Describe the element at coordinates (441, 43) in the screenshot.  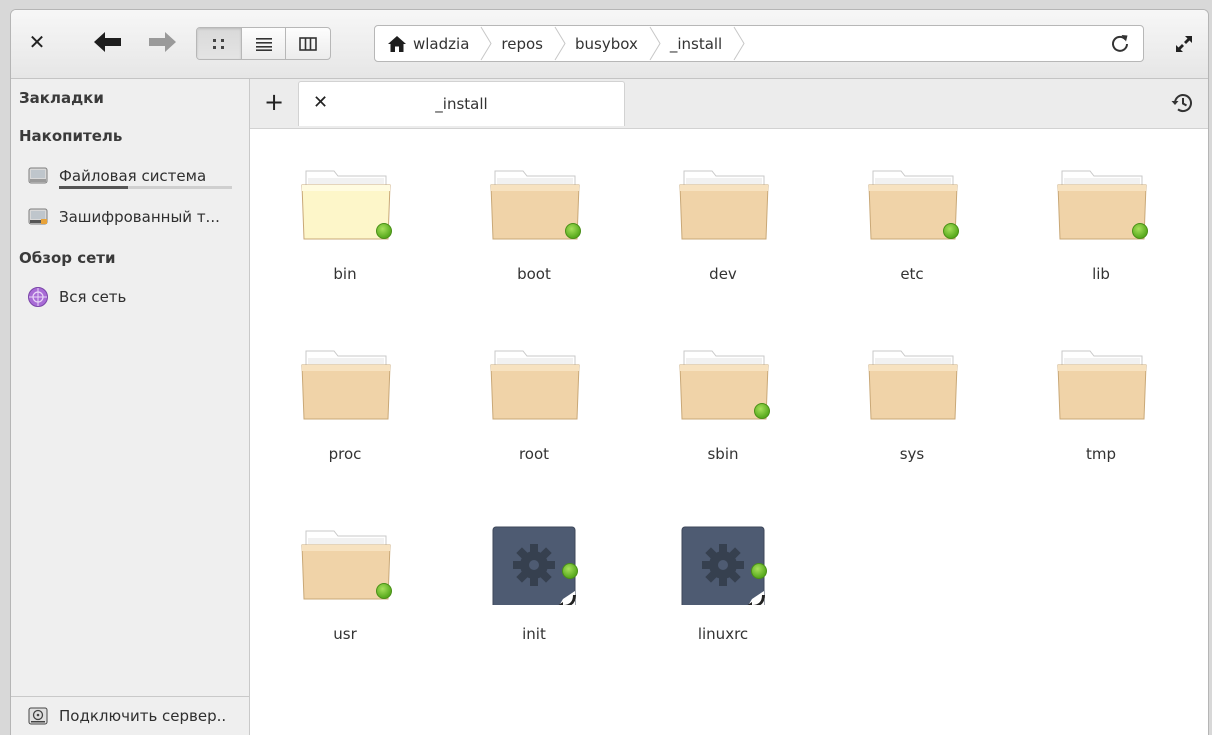
I see `breadcrumb-label: wladzia` at that location.